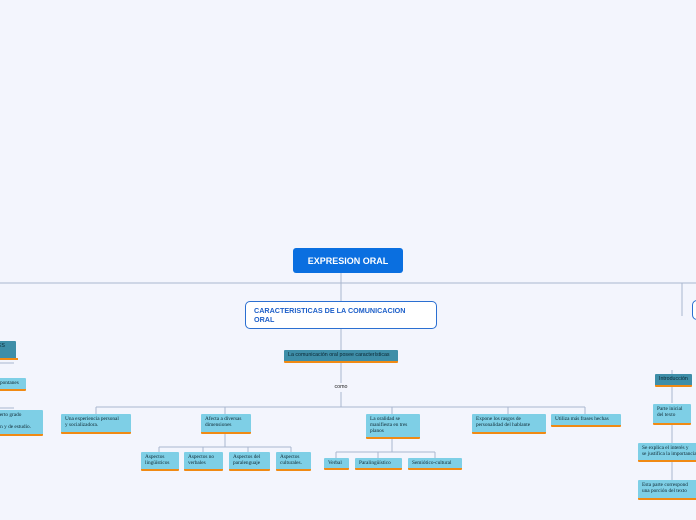  What do you see at coordinates (378, 464) in the screenshot?
I see `plane-paralinguistic: Paralingüístico` at bounding box center [378, 464].